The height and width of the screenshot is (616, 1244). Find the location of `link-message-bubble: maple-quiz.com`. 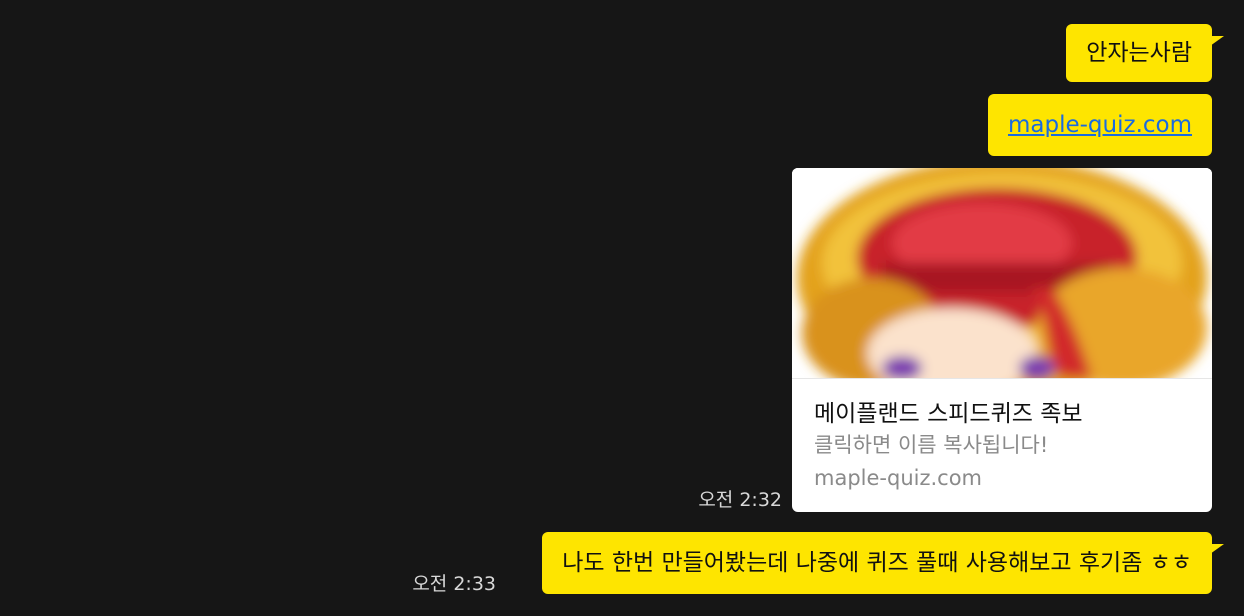

link-message-bubble: maple-quiz.com is located at coordinates (1099, 125).